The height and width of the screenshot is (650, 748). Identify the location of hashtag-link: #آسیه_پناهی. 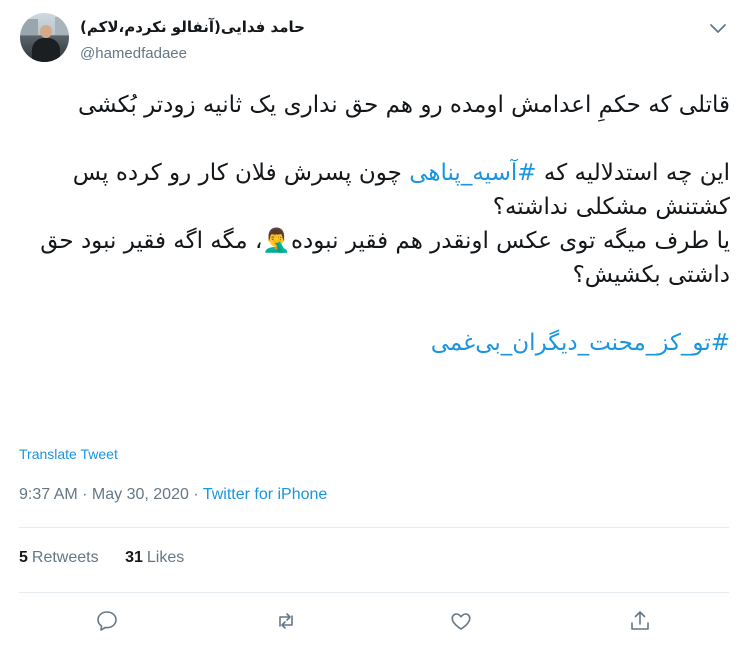
(472, 173).